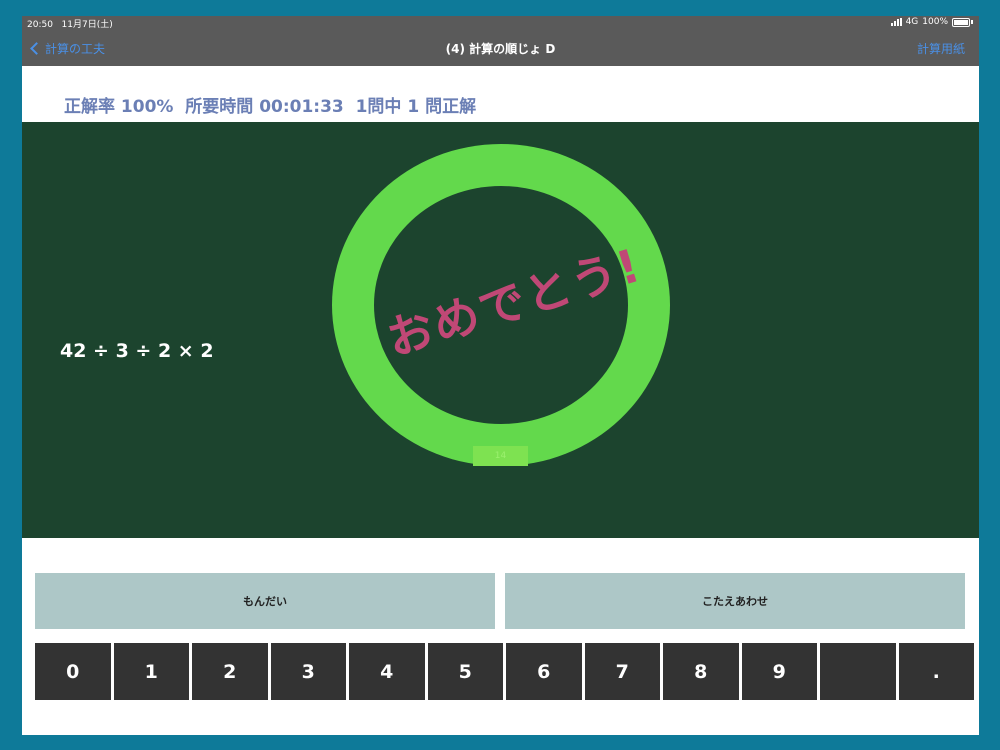 The image size is (1000, 750). What do you see at coordinates (896, 22) in the screenshot?
I see `signal-icon` at bounding box center [896, 22].